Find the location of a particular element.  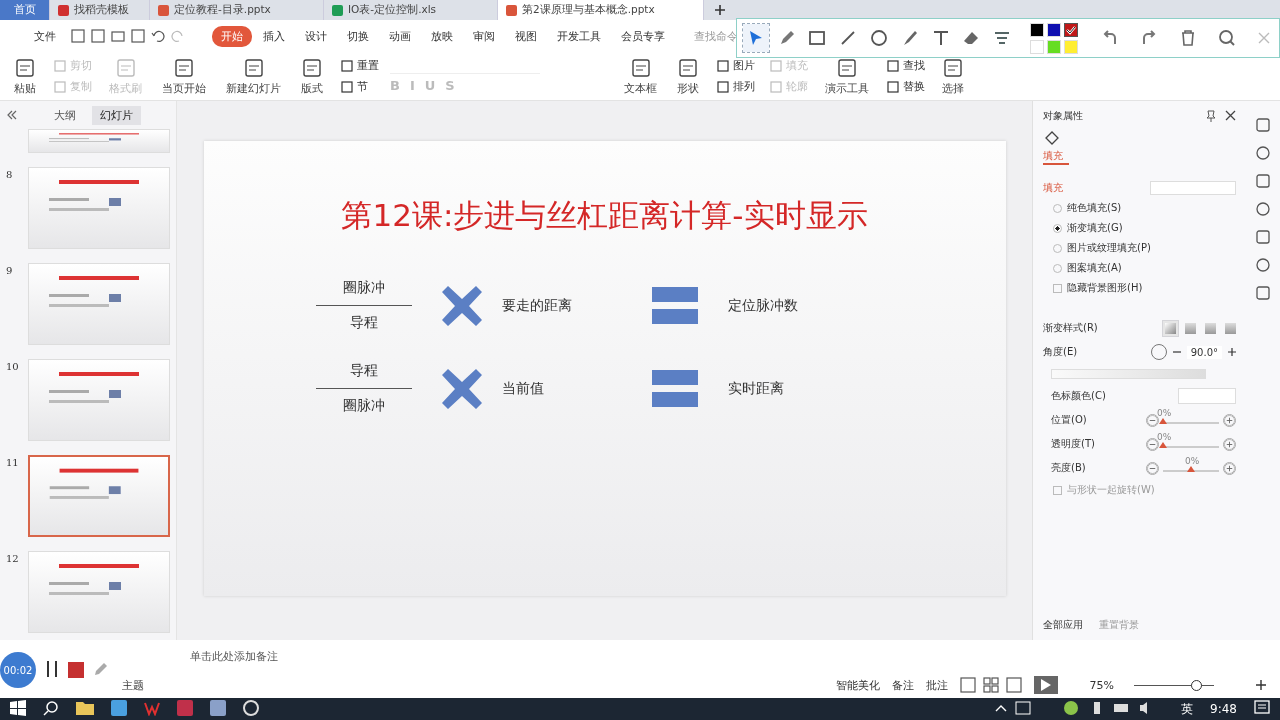

numerator: 导程 is located at coordinates (363, 371).